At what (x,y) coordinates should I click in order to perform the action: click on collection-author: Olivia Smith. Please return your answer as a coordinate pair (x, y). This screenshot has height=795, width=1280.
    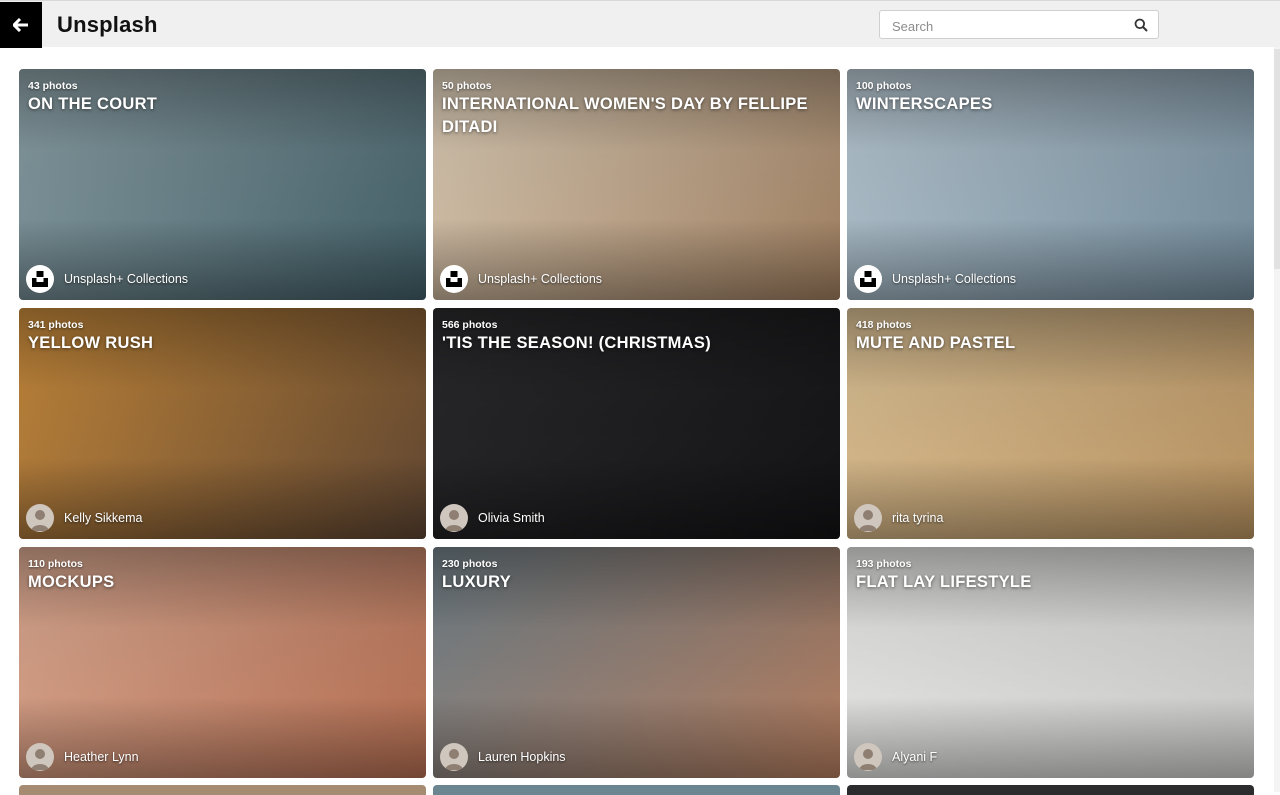
    Looking at the image, I should click on (492, 518).